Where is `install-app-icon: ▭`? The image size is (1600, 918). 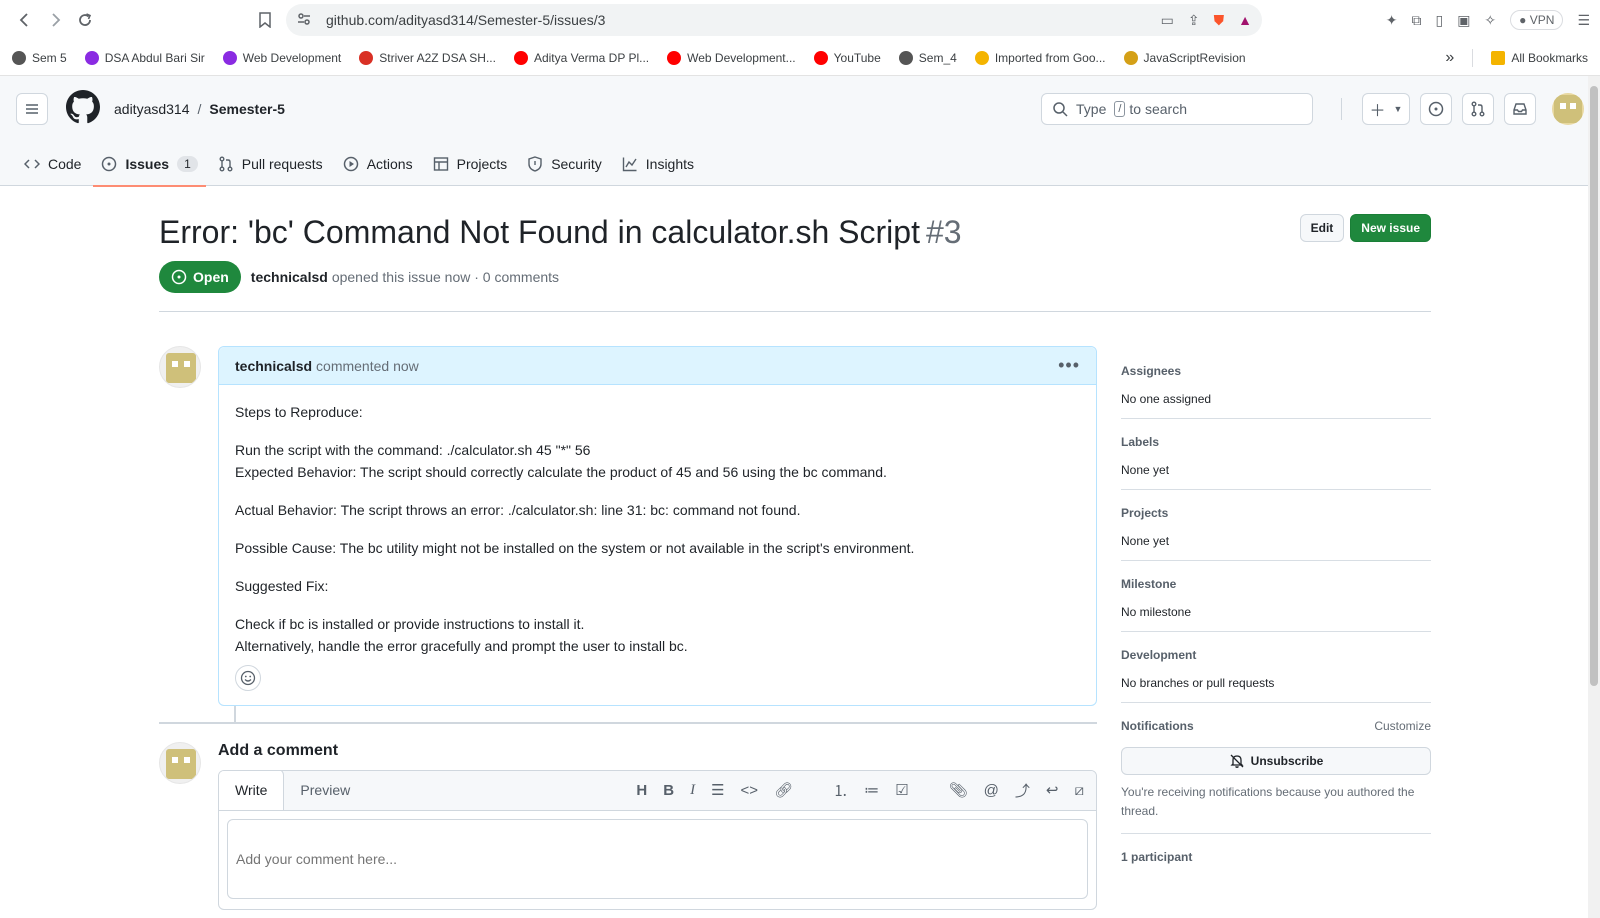 install-app-icon: ▭ is located at coordinates (1167, 20).